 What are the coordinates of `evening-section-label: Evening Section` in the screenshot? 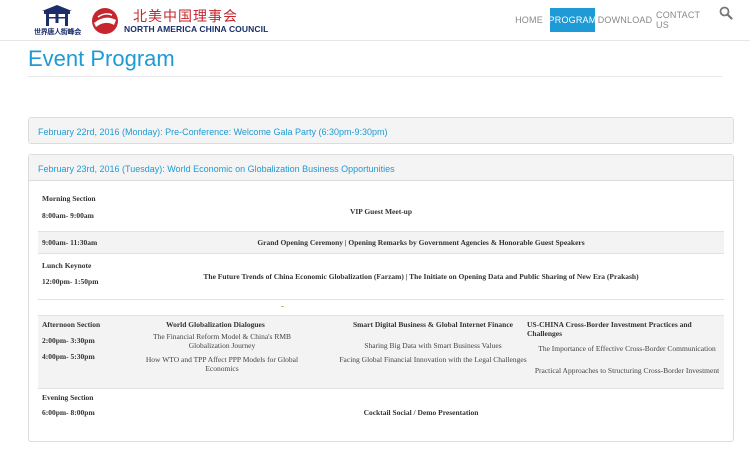 It's located at (68, 397).